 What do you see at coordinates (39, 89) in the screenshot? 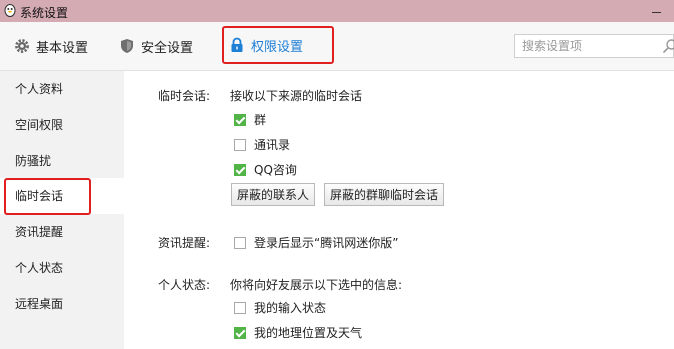
I see `sidebar-item-label: 个人资料` at bounding box center [39, 89].